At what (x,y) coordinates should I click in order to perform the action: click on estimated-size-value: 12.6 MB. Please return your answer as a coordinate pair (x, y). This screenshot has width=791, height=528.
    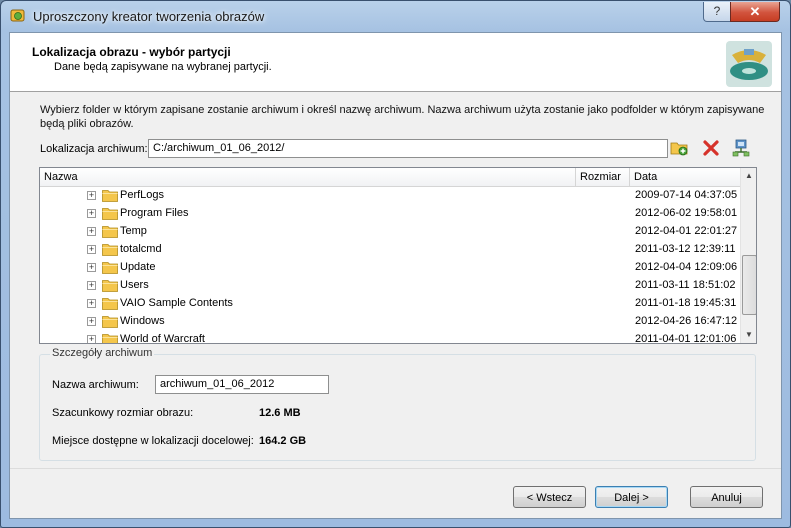
    Looking at the image, I should click on (280, 413).